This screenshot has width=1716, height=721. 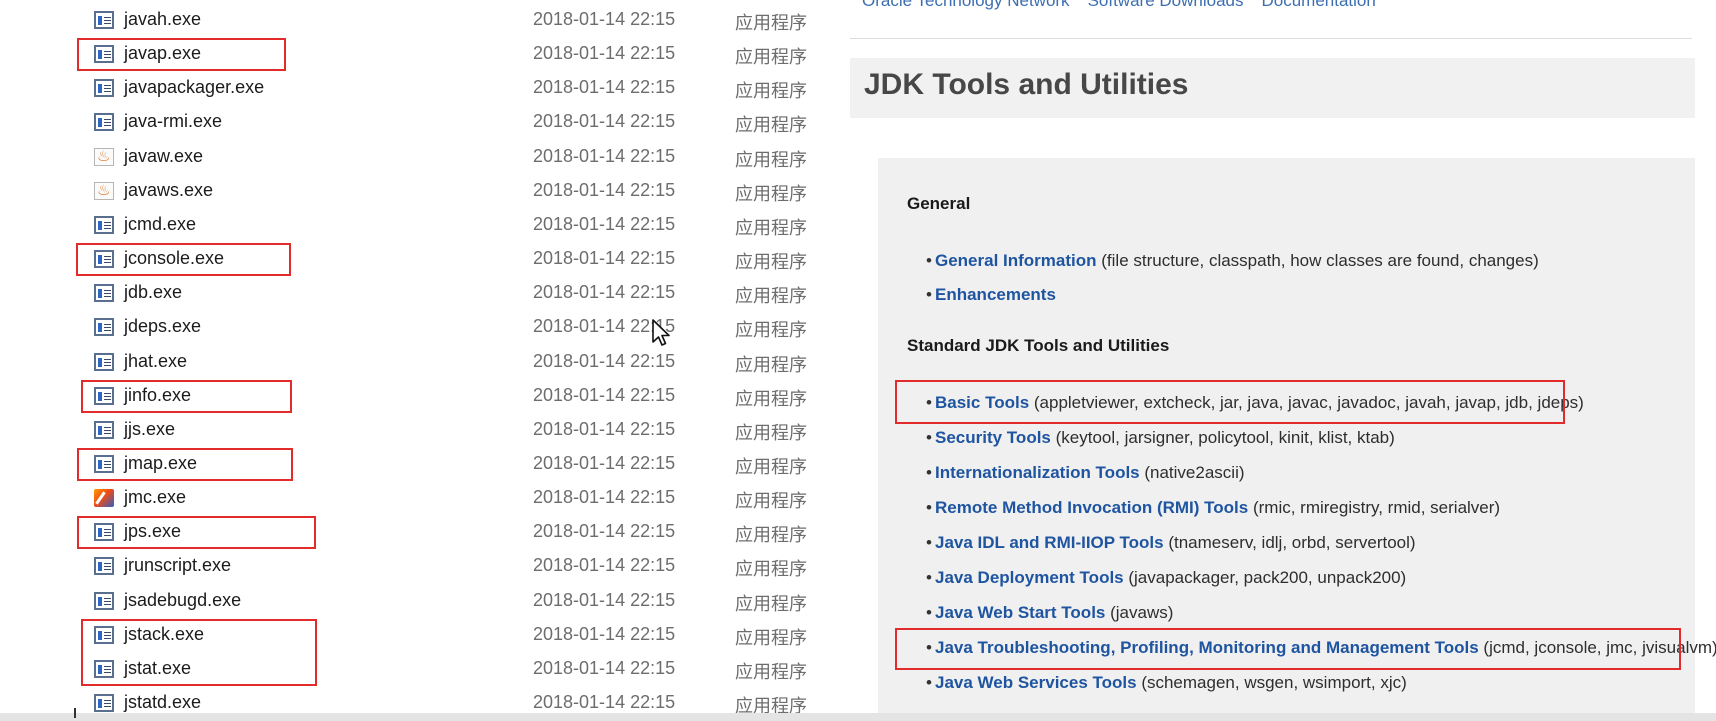 What do you see at coordinates (993, 437) in the screenshot?
I see `doc-link: Security Tools` at bounding box center [993, 437].